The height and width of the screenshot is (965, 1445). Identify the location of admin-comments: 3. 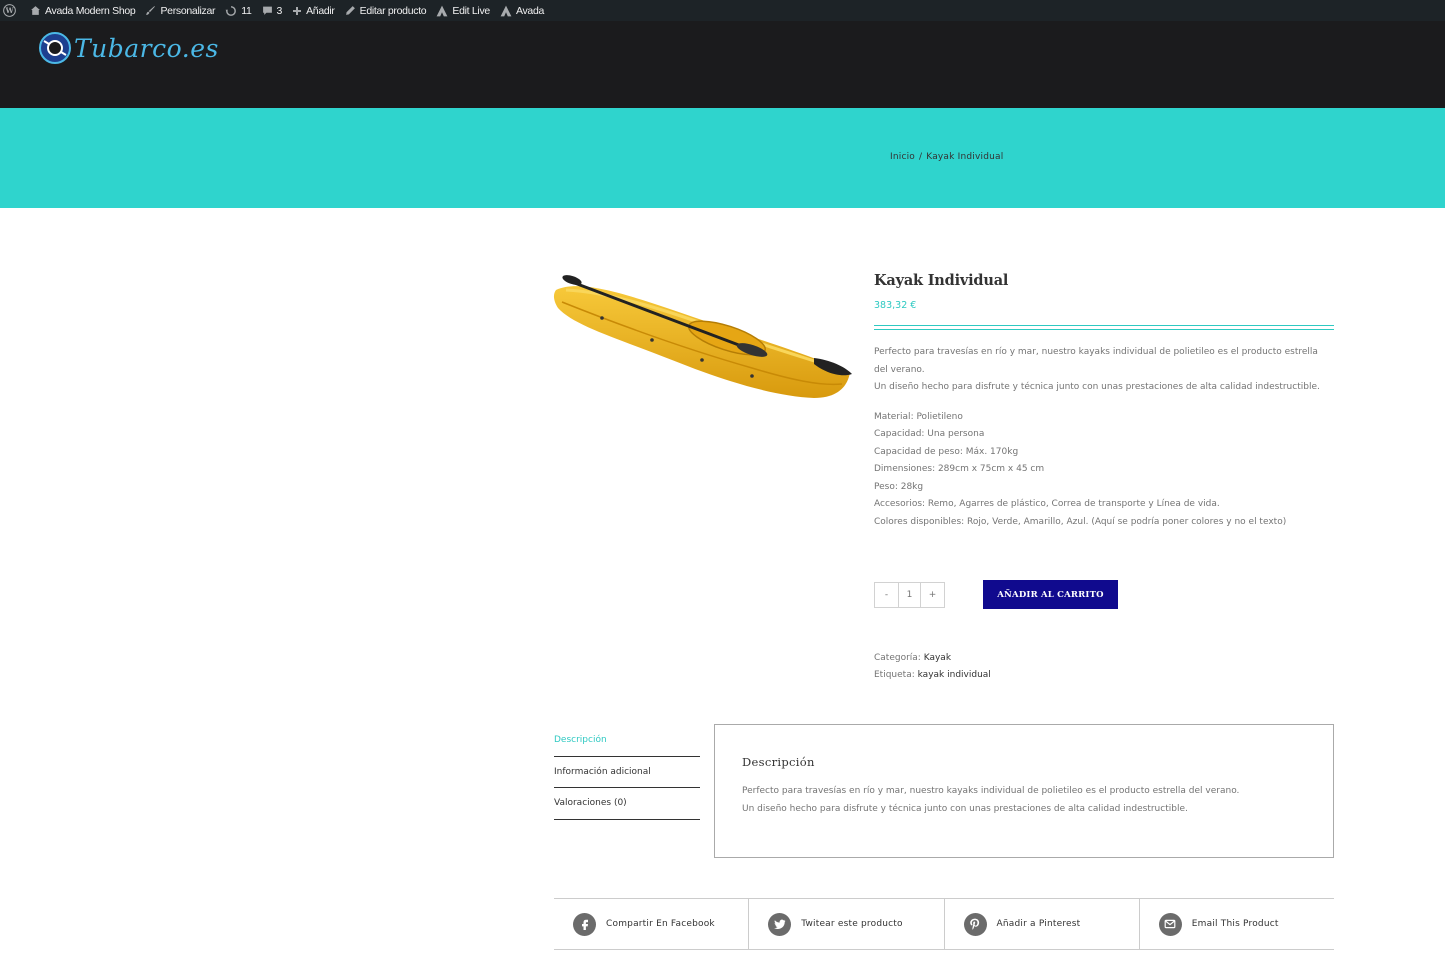
(272, 10).